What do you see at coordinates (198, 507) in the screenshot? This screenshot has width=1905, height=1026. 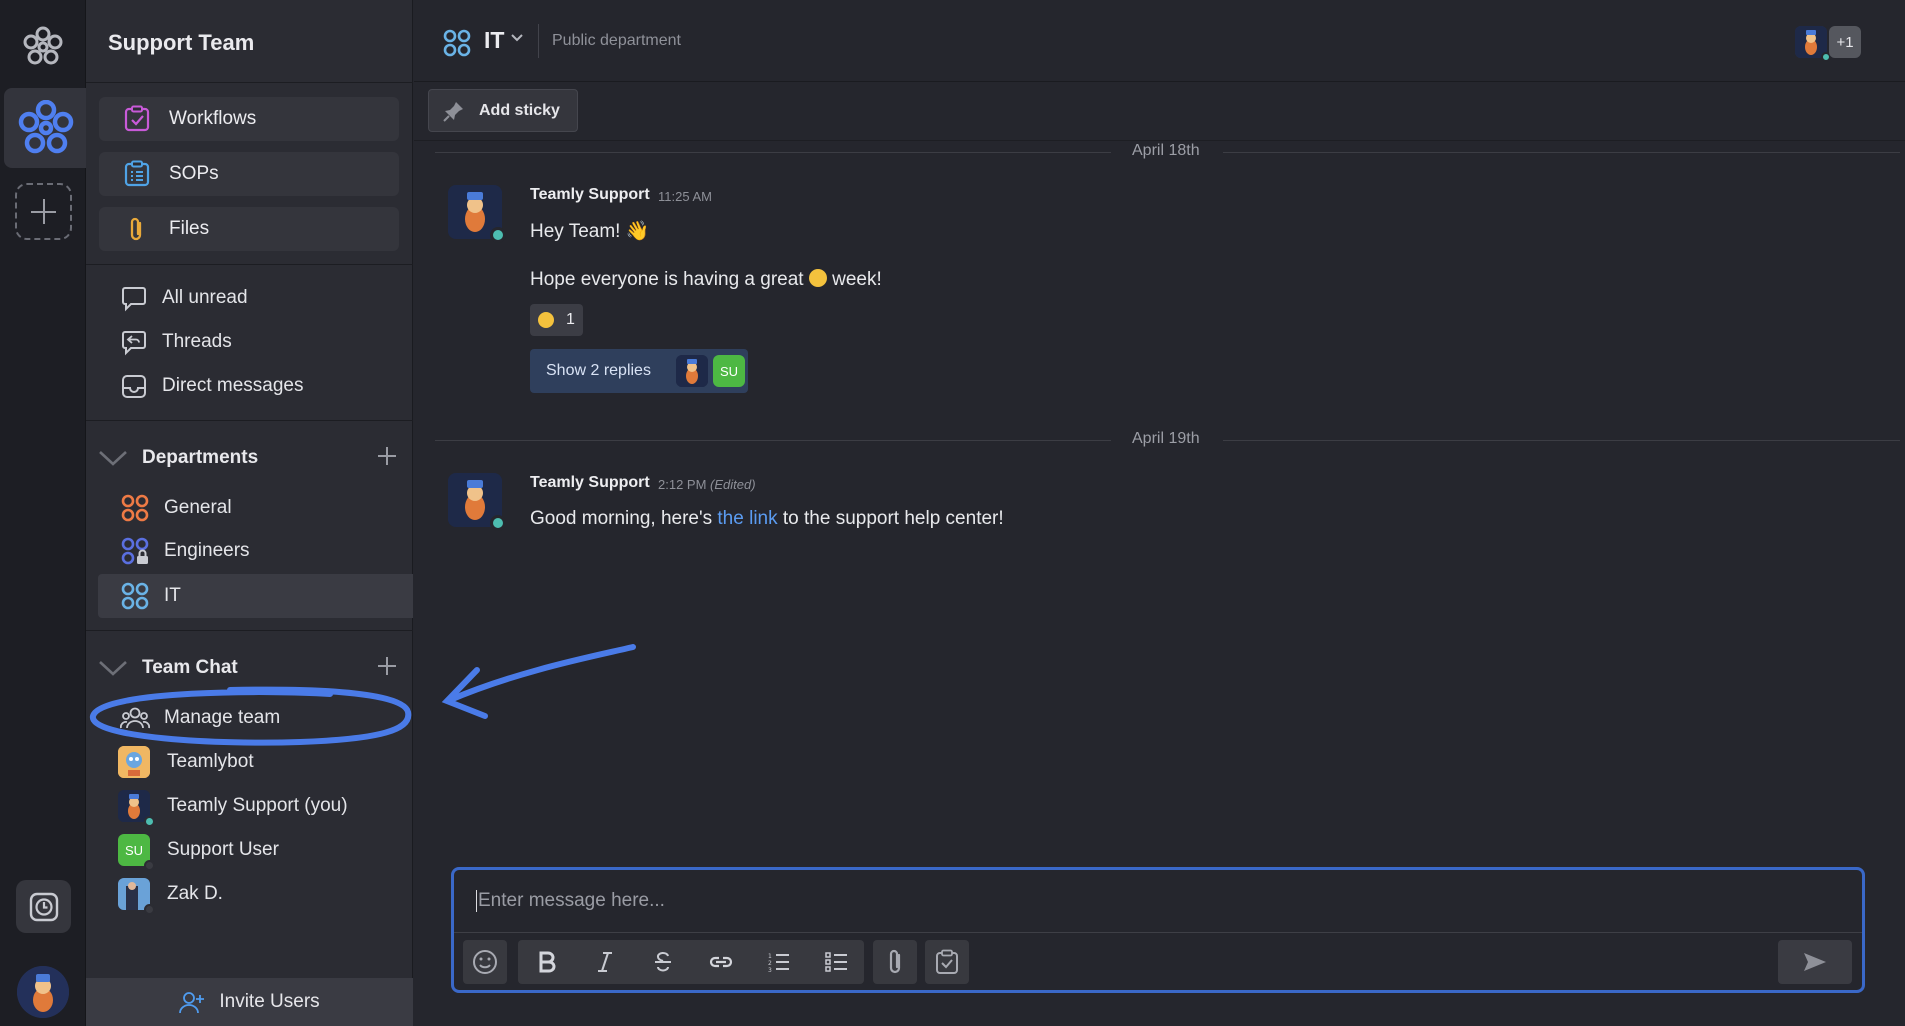 I see `department-label: General` at bounding box center [198, 507].